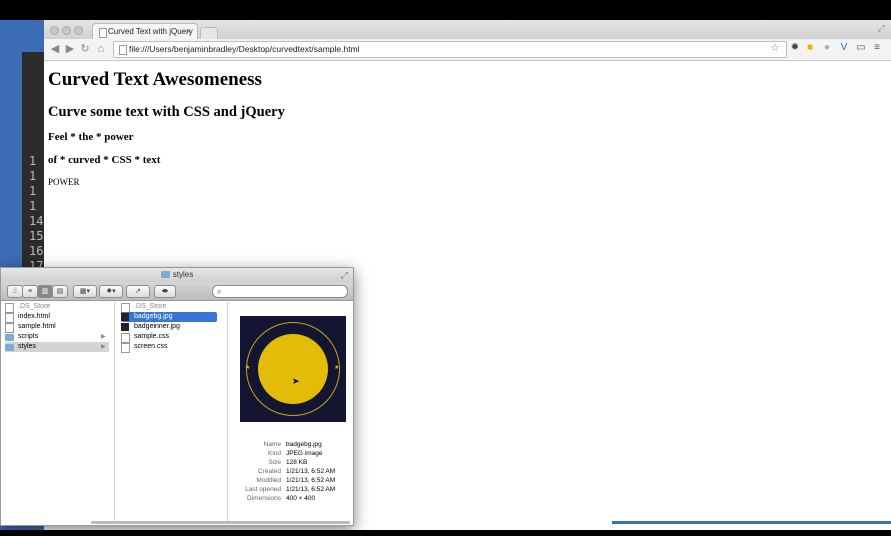  What do you see at coordinates (34, 316) in the screenshot?
I see `file-name: index.html` at bounding box center [34, 316].